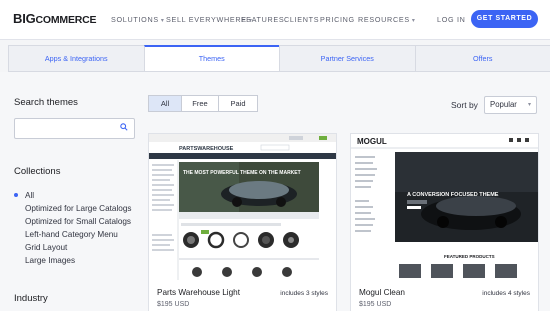 The height and width of the screenshot is (311, 550). What do you see at coordinates (66, 234) in the screenshot?
I see `collection-left-hand-menu: Left-hand Category Menu` at bounding box center [66, 234].